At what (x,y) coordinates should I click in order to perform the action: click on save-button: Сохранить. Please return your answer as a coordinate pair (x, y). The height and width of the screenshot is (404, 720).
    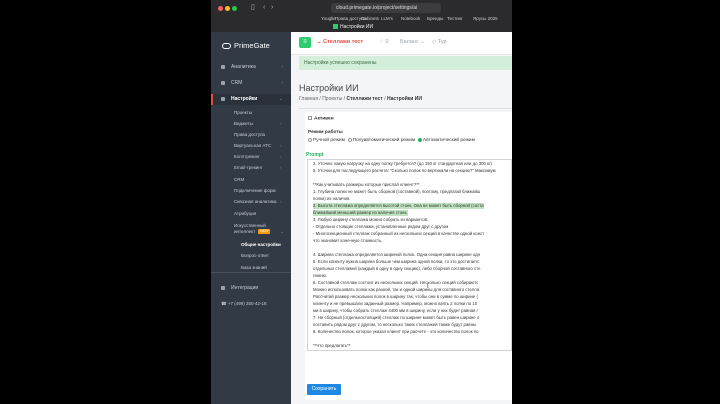
    Looking at the image, I should click on (324, 389).